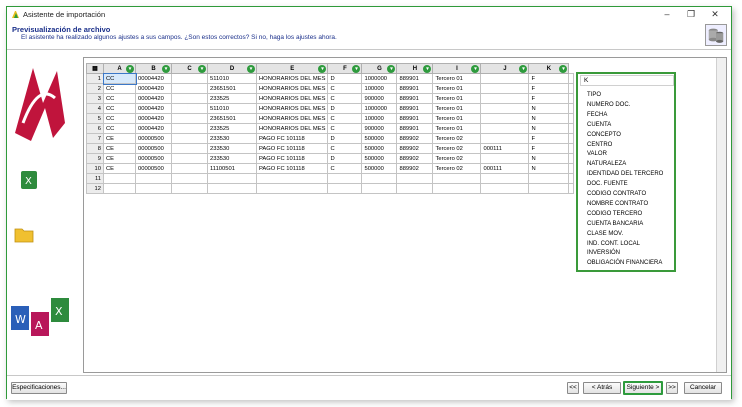  What do you see at coordinates (604, 135) in the screenshot?
I see `dropdown-option: CONCEPTO` at bounding box center [604, 135].